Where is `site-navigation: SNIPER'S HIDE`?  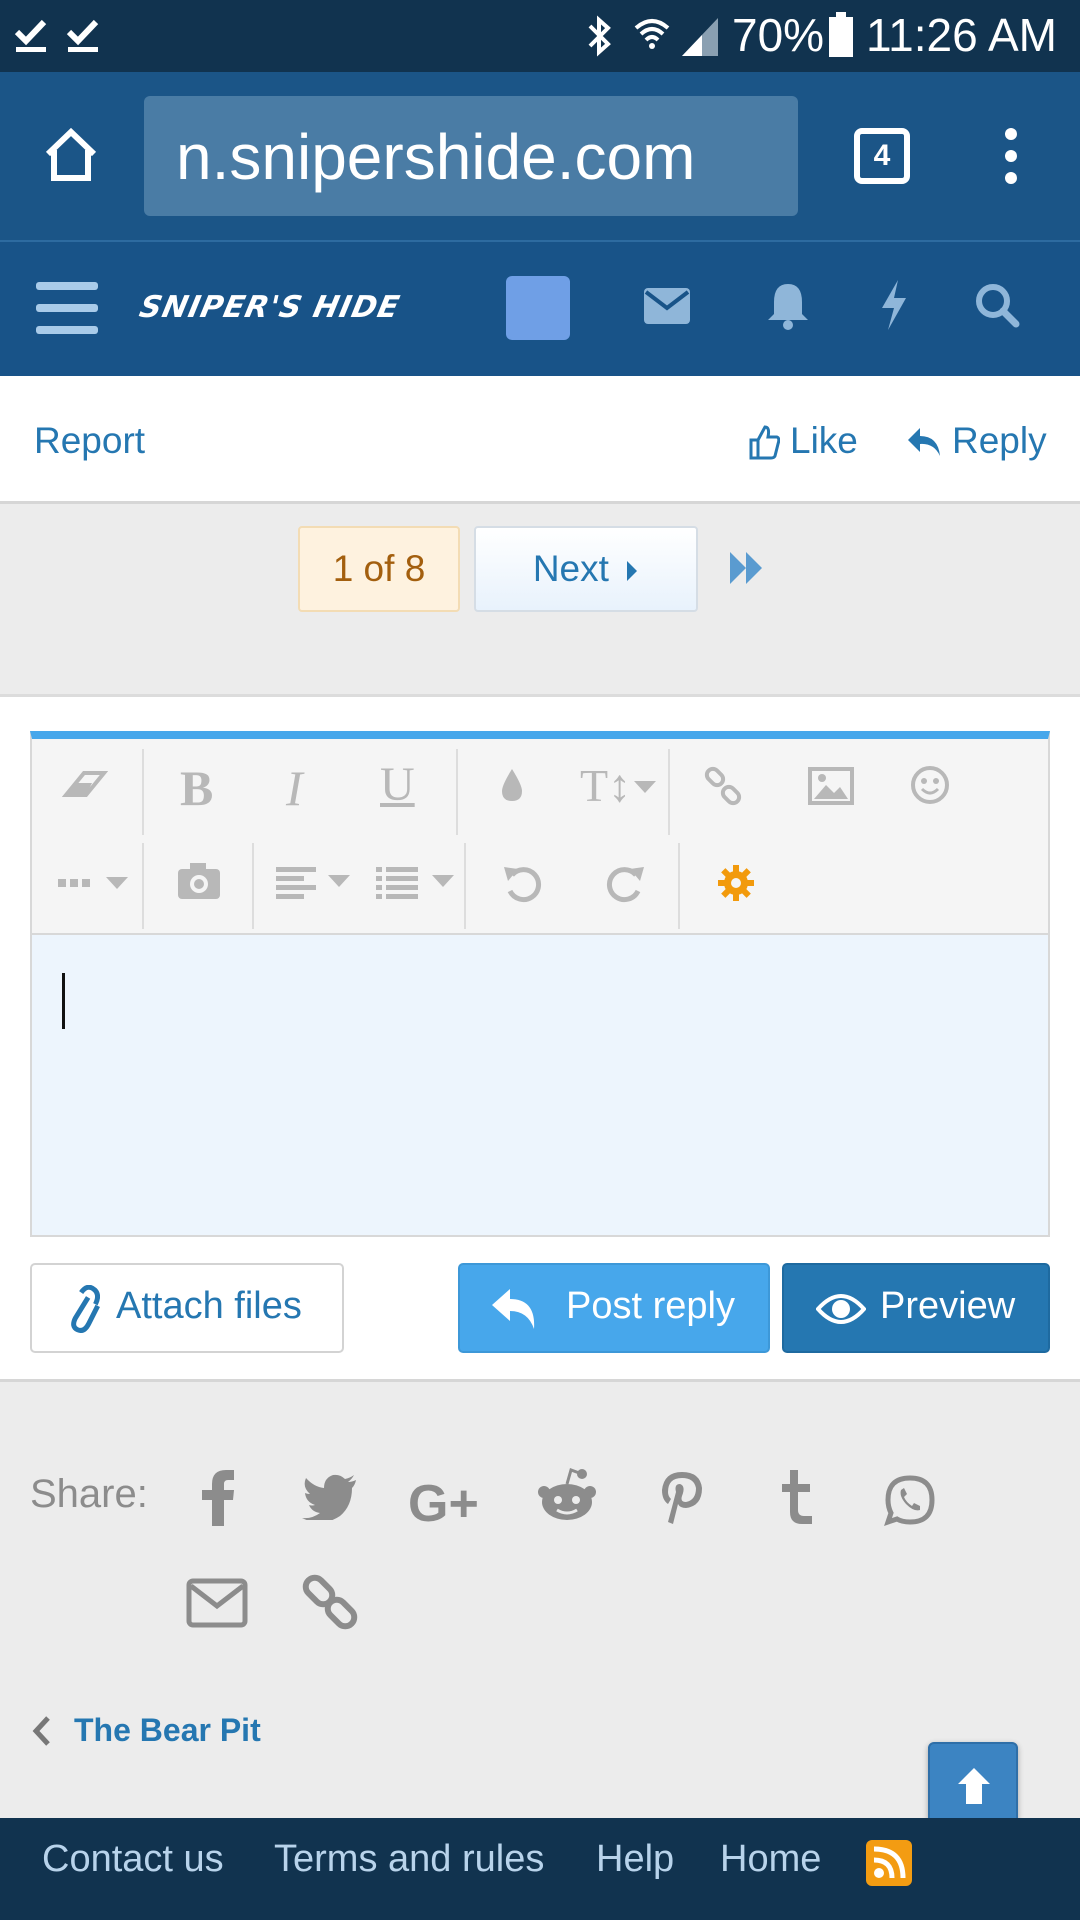
site-navigation: SNIPER'S HIDE is located at coordinates (540, 308).